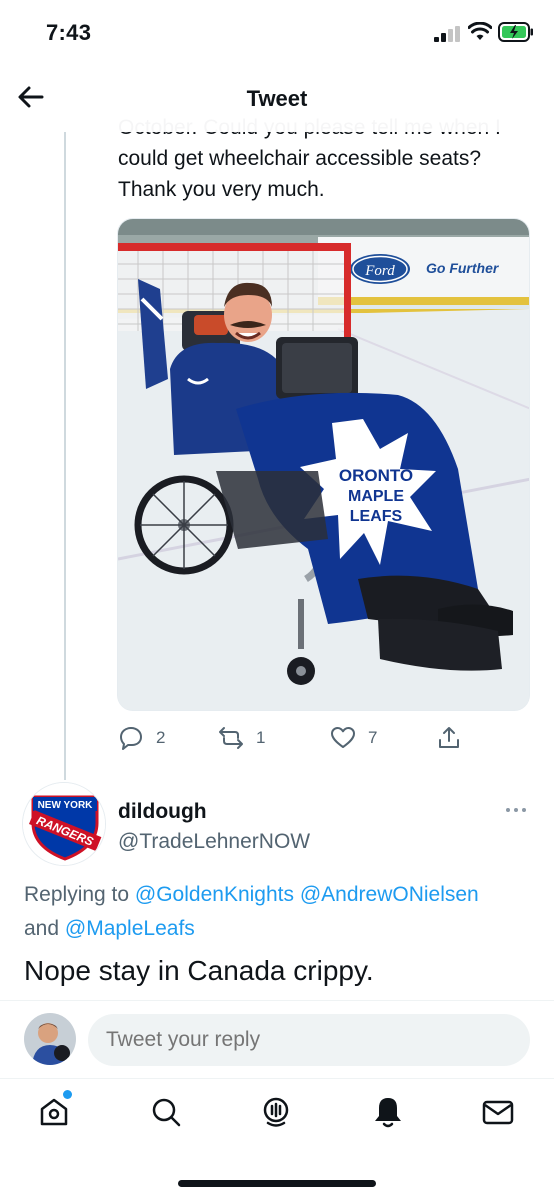 The width and height of the screenshot is (554, 1200). I want to click on top-nav-bar: Tweet, so click(277, 99).